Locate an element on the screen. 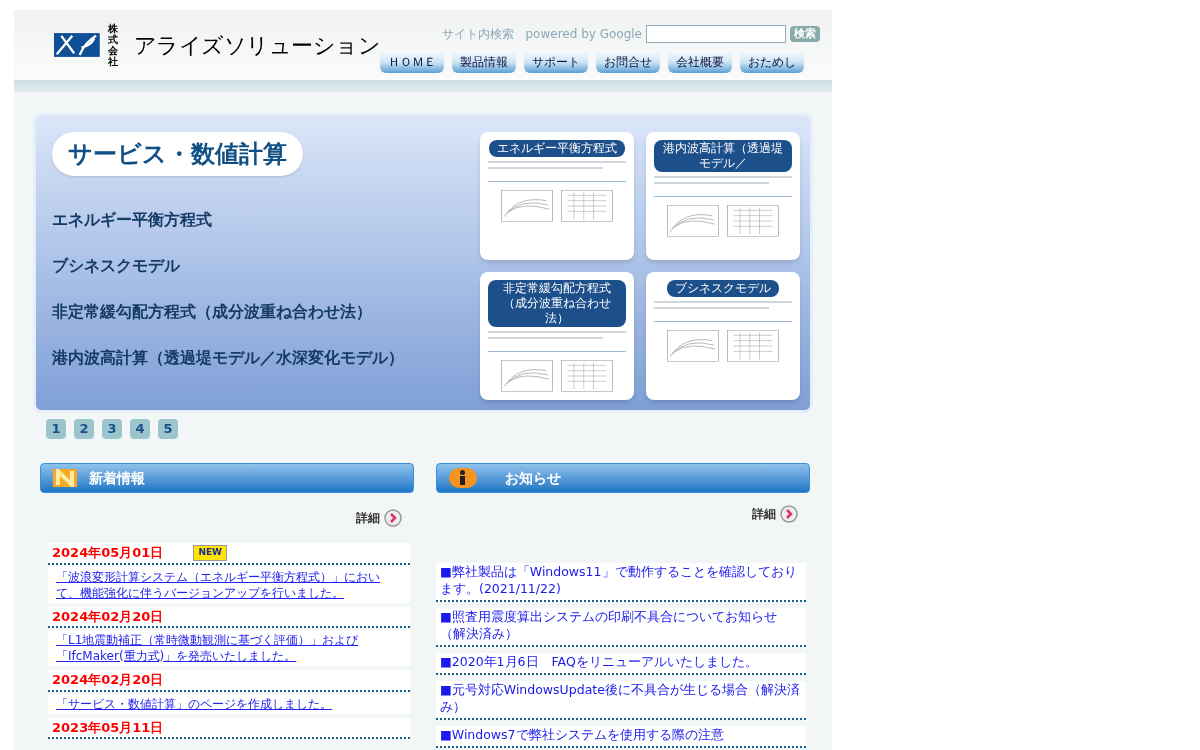 Image resolution: width=1200 pixels, height=750 pixels. page-button: 3 is located at coordinates (112, 429).